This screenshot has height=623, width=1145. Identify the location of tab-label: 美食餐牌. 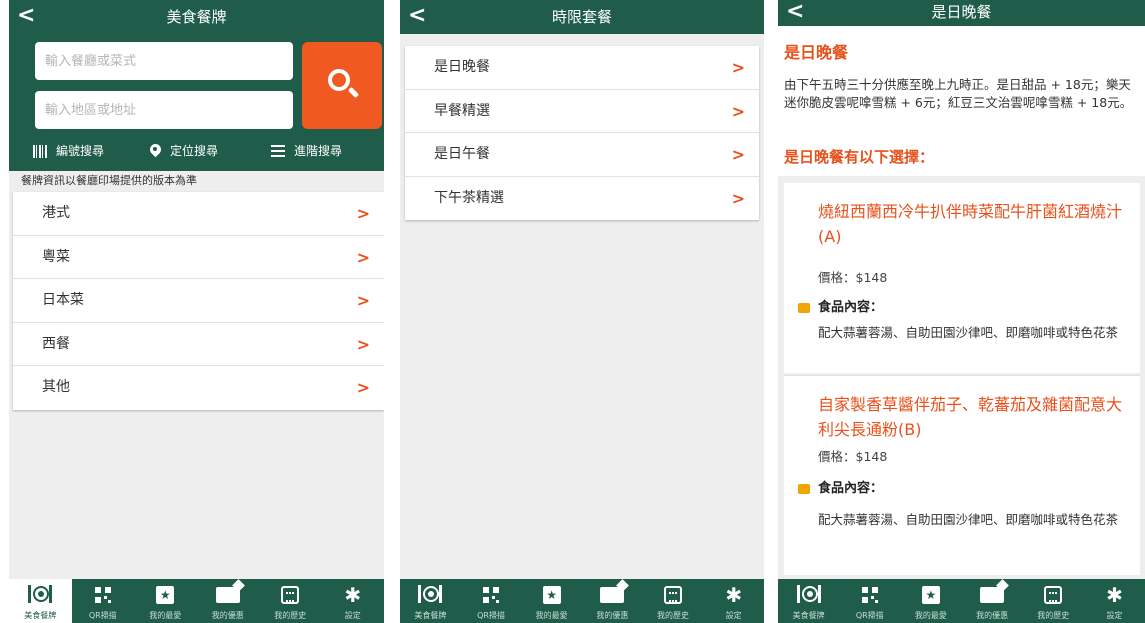
(40, 615).